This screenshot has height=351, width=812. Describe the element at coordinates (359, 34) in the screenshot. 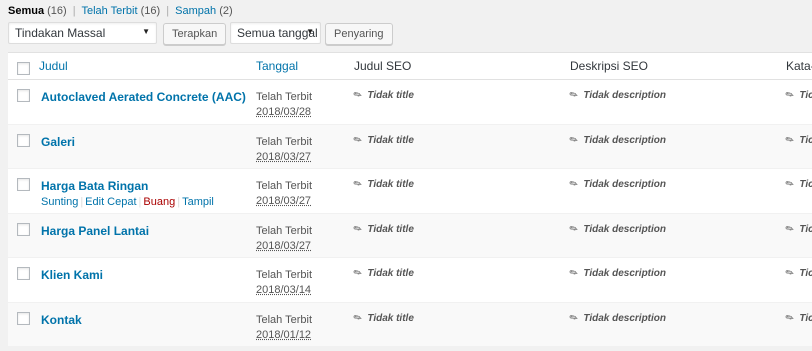

I see `filter-button: Penyaring` at that location.